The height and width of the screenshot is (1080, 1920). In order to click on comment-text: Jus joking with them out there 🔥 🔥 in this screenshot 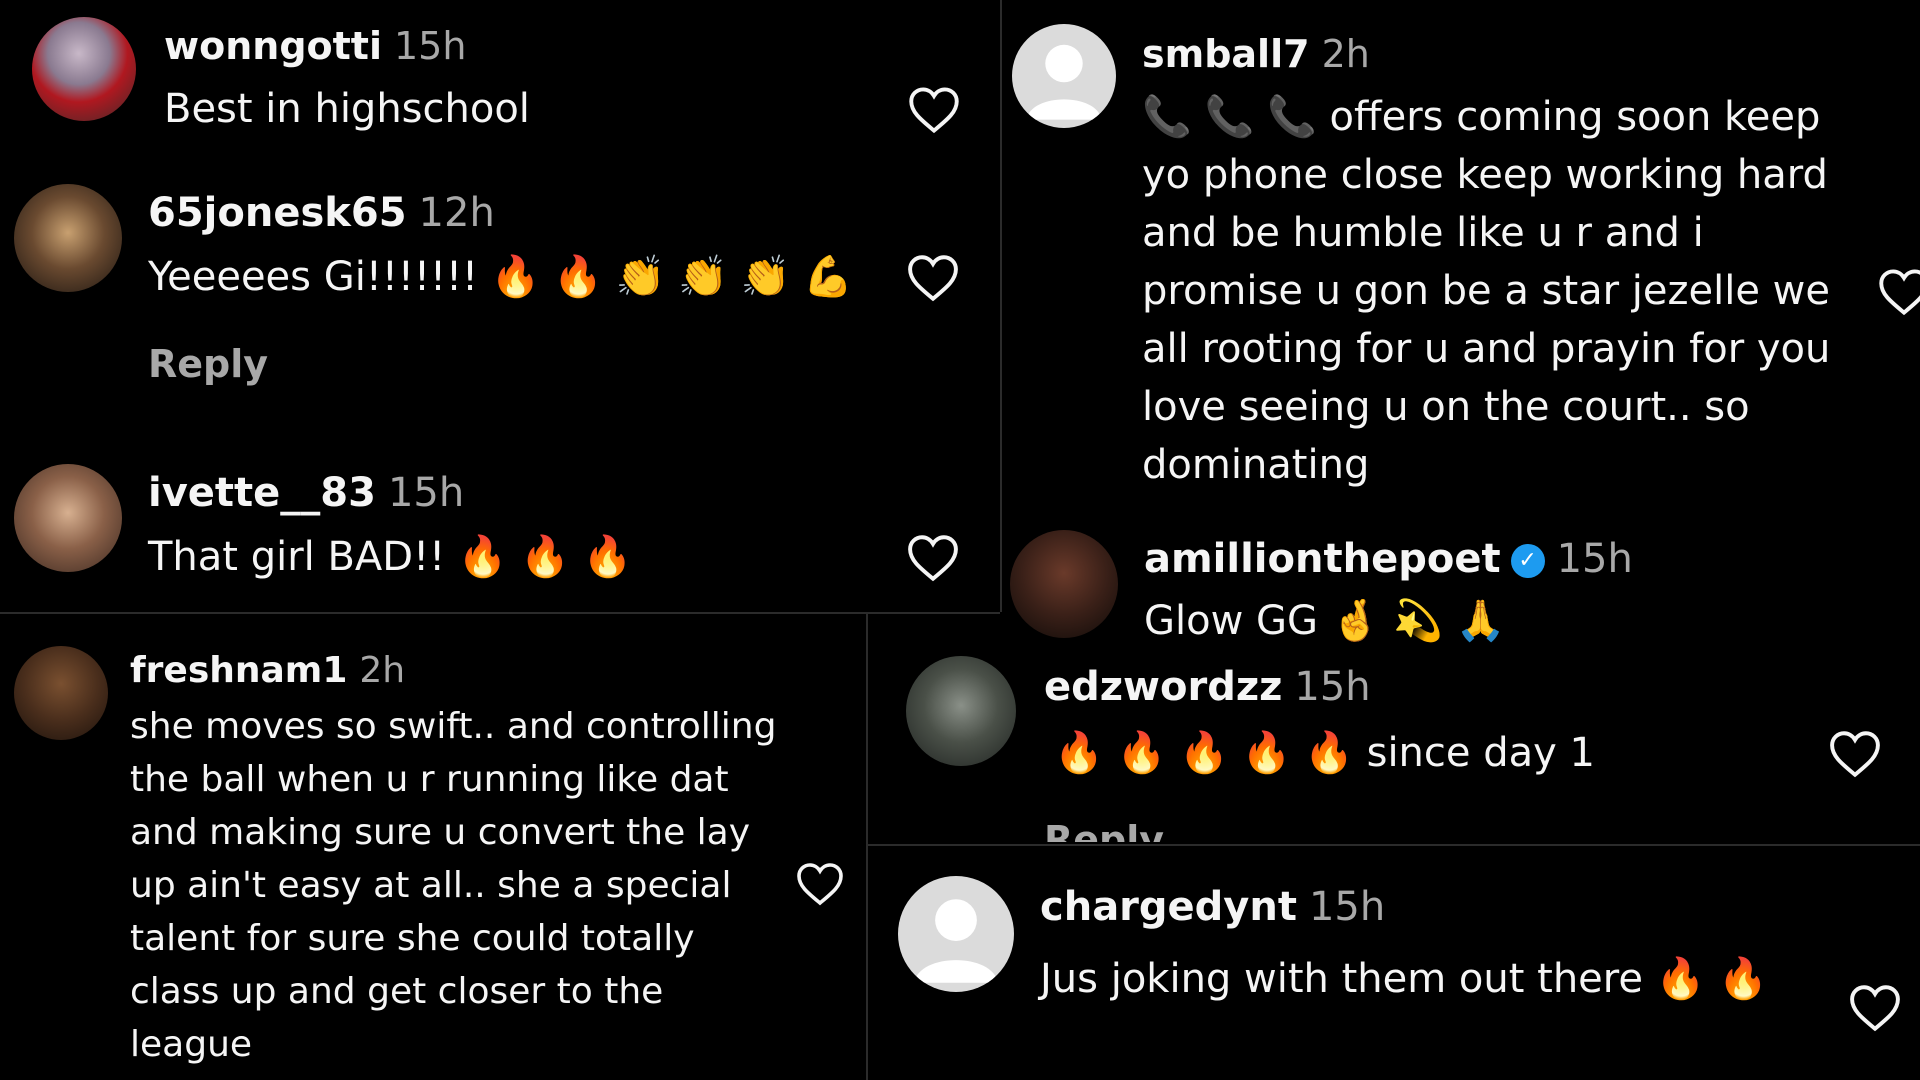, I will do `click(1404, 979)`.